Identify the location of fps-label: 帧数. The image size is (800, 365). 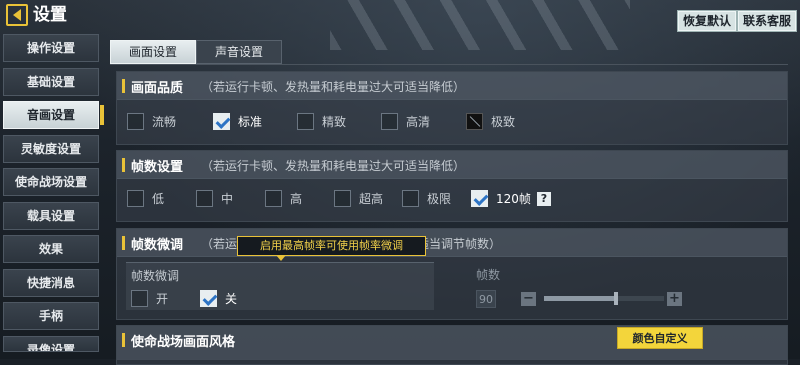
(488, 275).